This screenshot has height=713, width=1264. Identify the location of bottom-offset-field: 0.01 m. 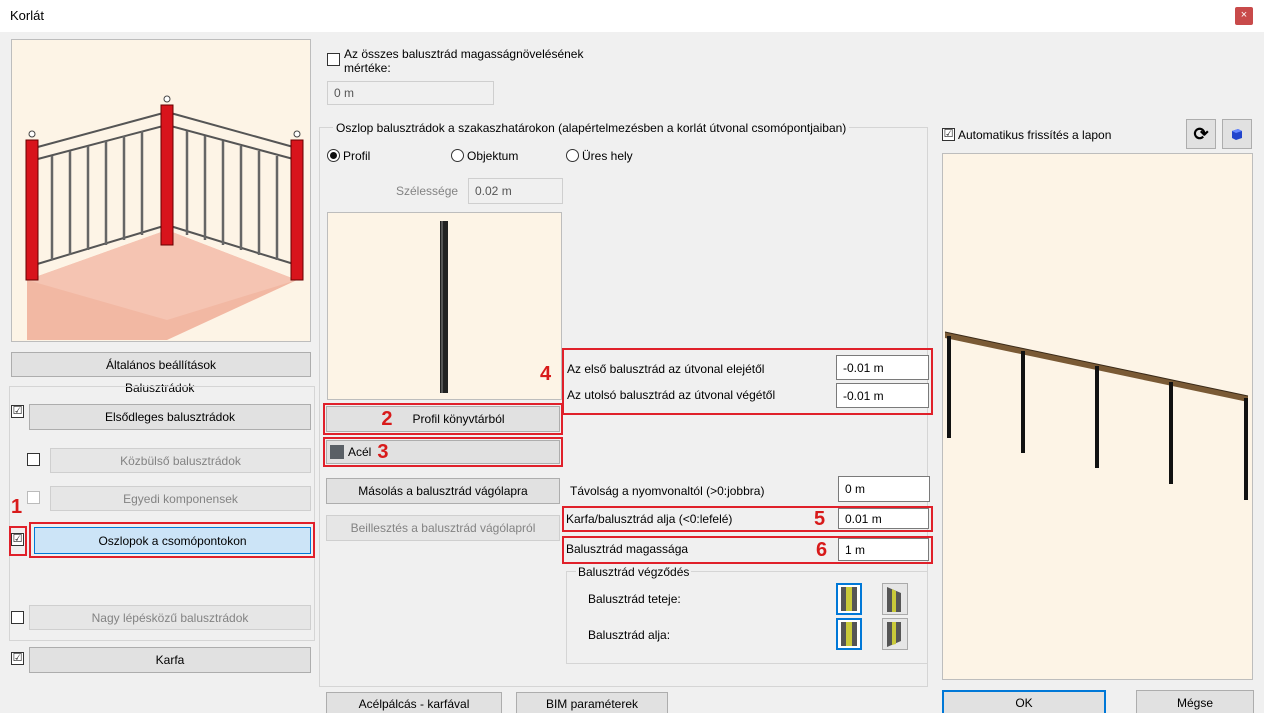
(883, 518).